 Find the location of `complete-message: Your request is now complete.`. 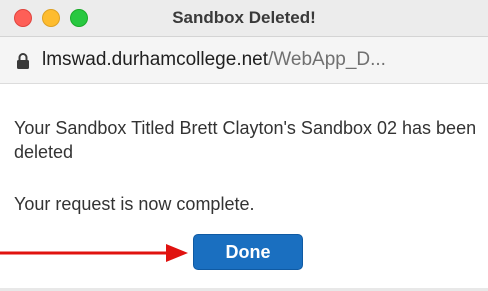

complete-message: Your request is now complete. is located at coordinates (134, 204).